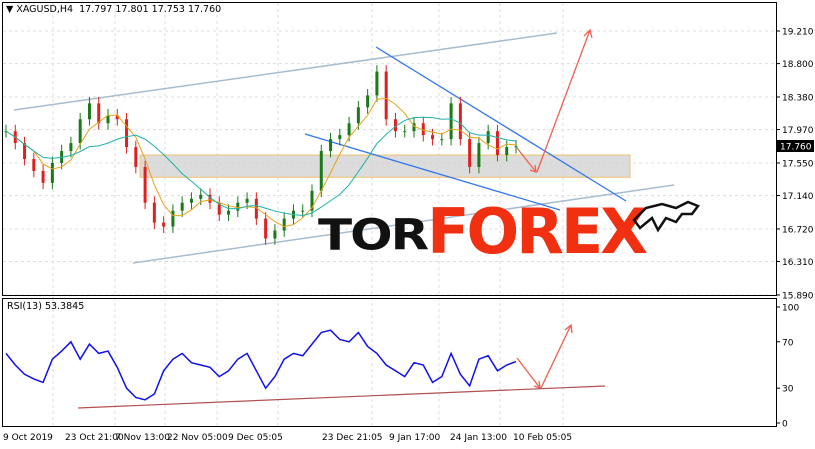 Image resolution: width=815 pixels, height=449 pixels. What do you see at coordinates (142, 438) in the screenshot?
I see `time-tick-label: 7 Nov 13:00` at bounding box center [142, 438].